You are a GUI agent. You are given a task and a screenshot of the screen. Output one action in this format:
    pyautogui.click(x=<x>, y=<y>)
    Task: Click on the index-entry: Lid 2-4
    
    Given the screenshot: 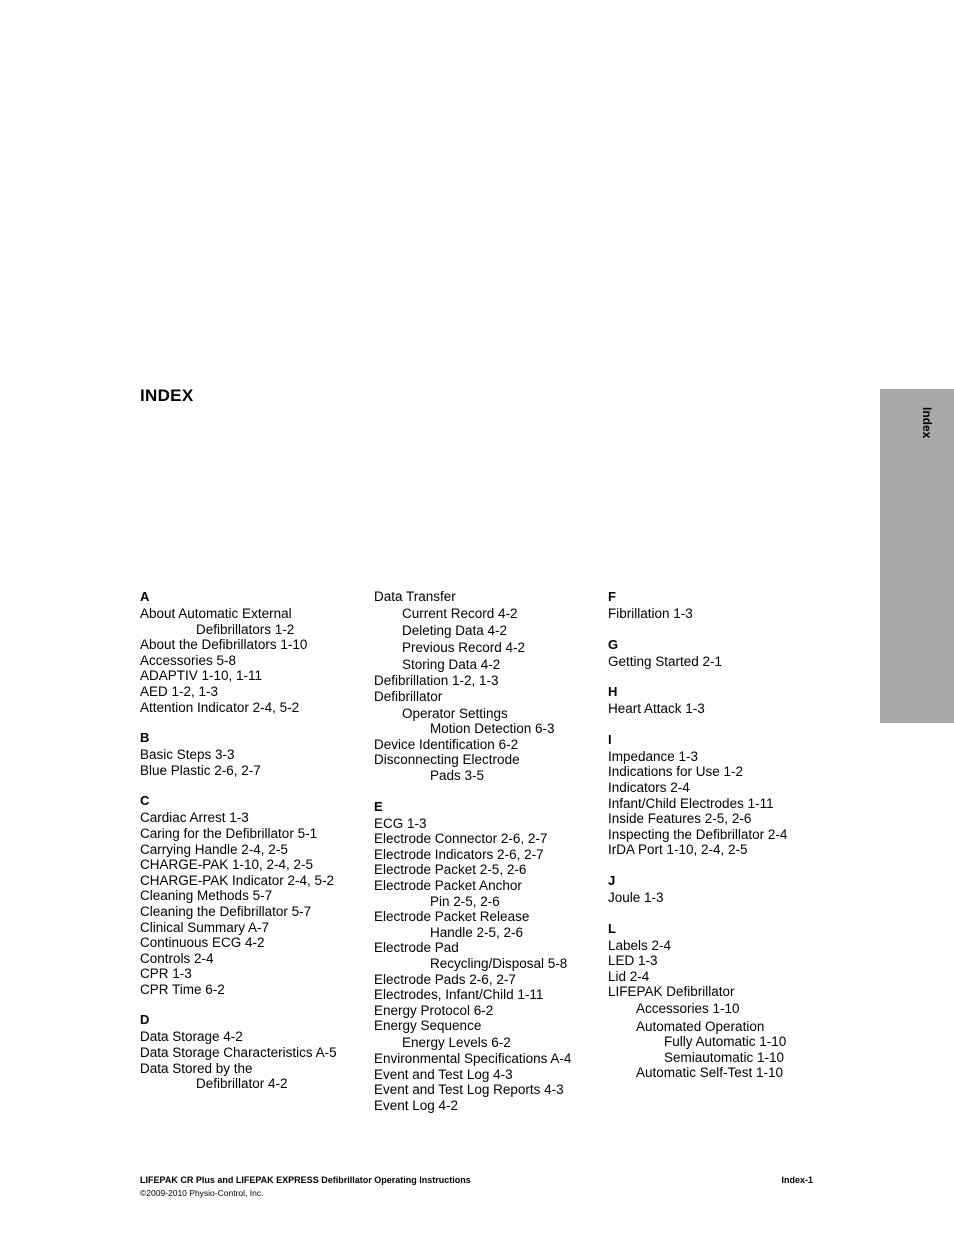 What is the action you would take?
    pyautogui.click(x=629, y=976)
    